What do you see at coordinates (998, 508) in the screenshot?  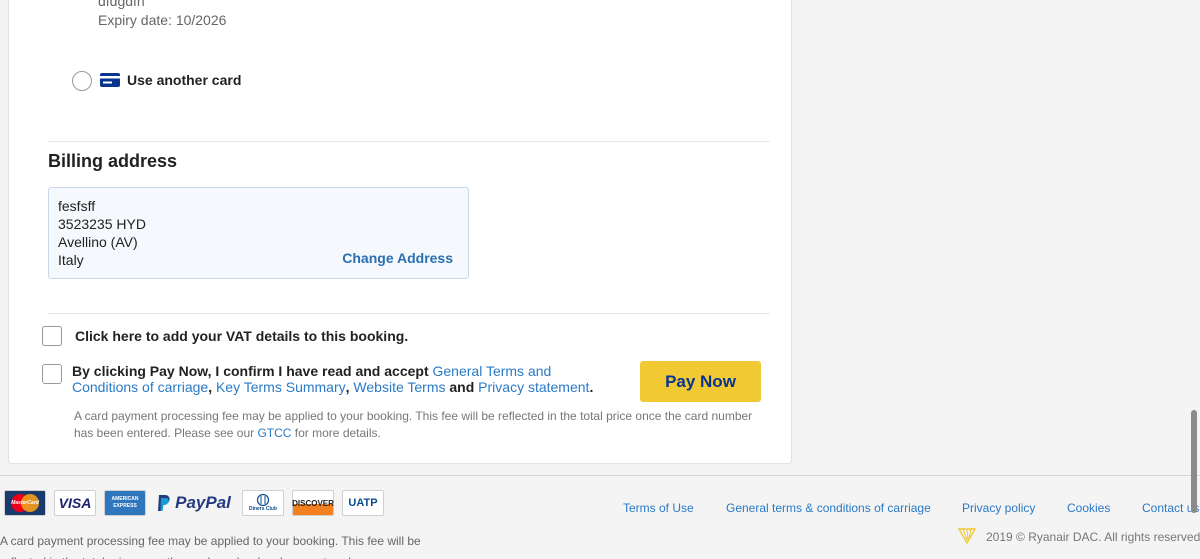 I see `footer-link-privacy-policy: Privacy policy` at bounding box center [998, 508].